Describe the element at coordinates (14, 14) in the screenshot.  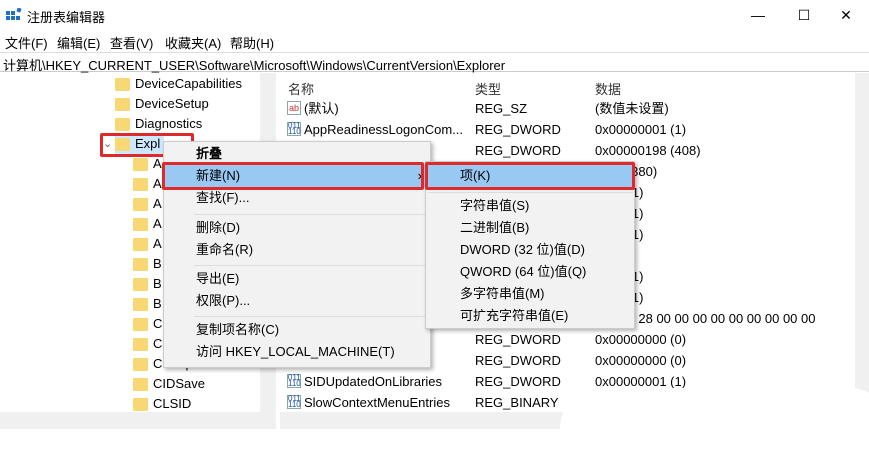
I see `regedit-app-icon` at that location.